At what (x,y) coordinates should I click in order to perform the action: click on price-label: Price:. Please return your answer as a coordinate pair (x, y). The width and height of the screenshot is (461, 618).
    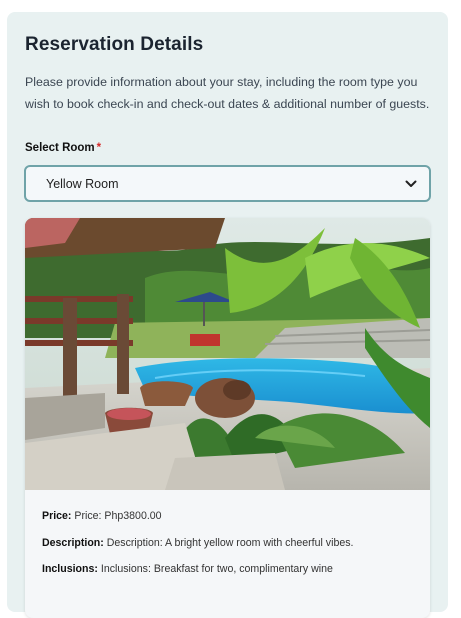
    Looking at the image, I should click on (57, 516).